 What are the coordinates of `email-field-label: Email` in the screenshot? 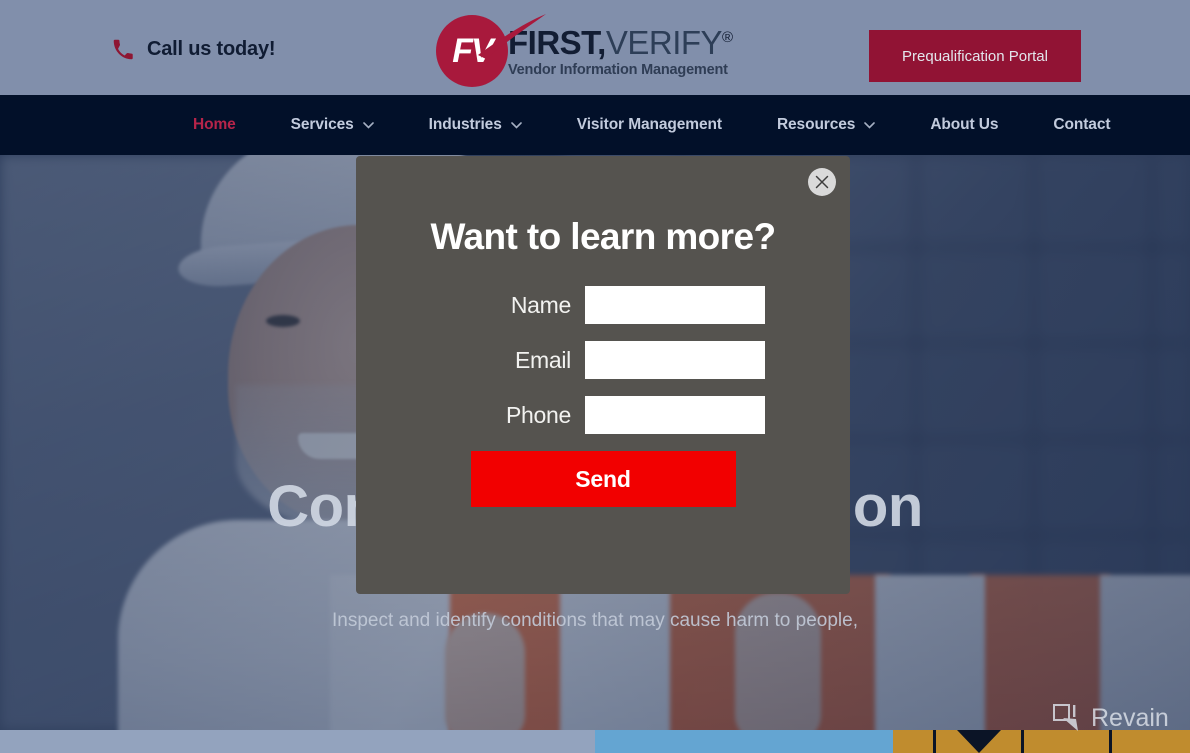 It's located at (542, 359).